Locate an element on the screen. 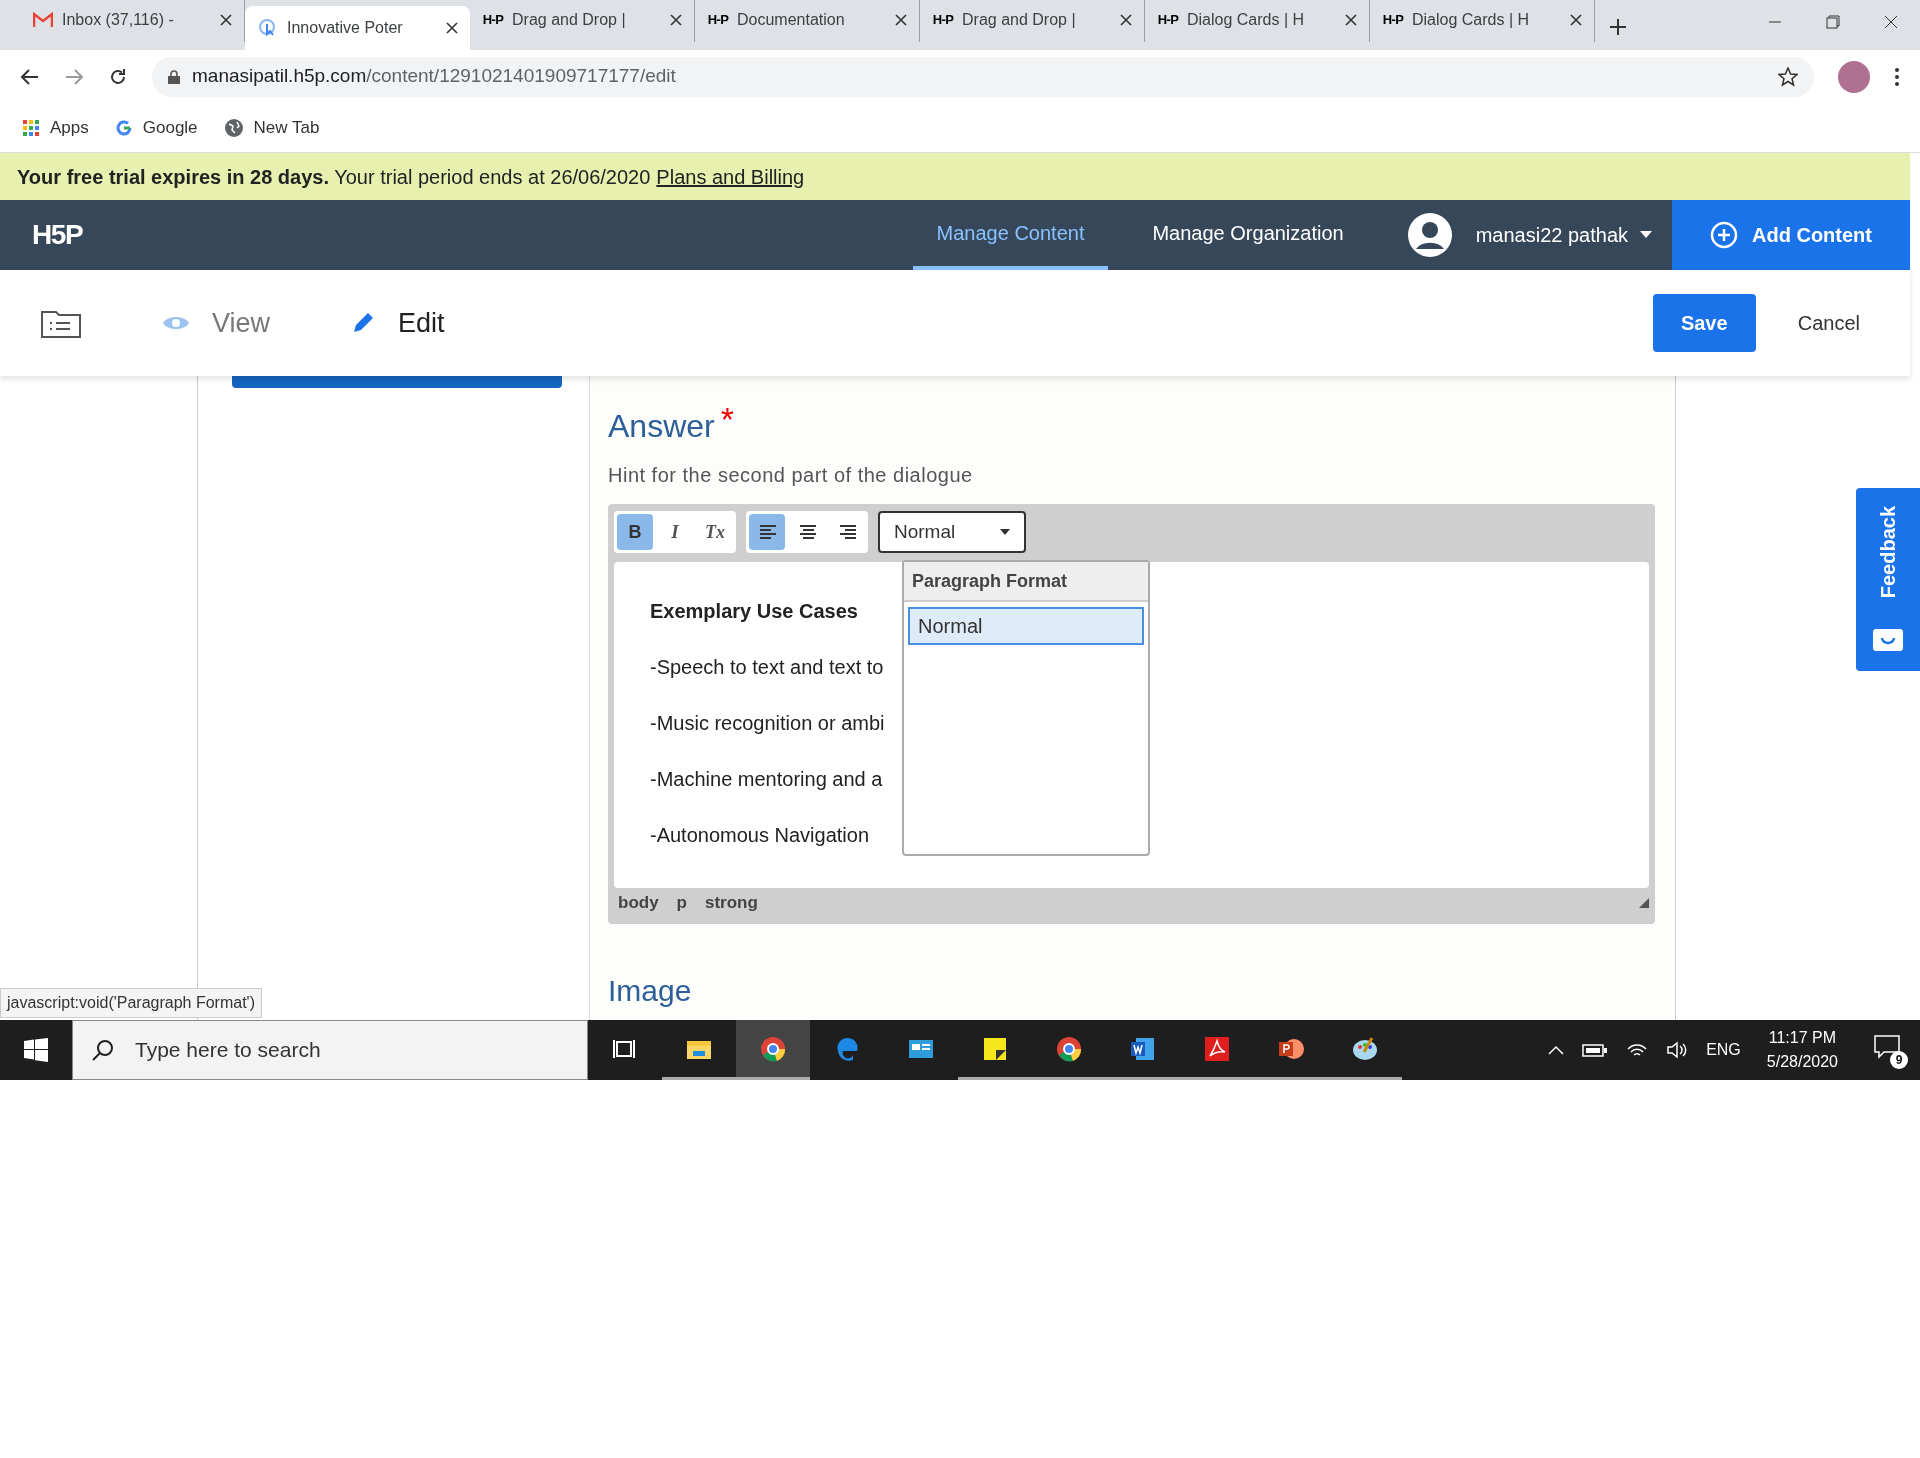 Image resolution: width=1920 pixels, height=1458 pixels. language-indicator: ENG is located at coordinates (1723, 1050).